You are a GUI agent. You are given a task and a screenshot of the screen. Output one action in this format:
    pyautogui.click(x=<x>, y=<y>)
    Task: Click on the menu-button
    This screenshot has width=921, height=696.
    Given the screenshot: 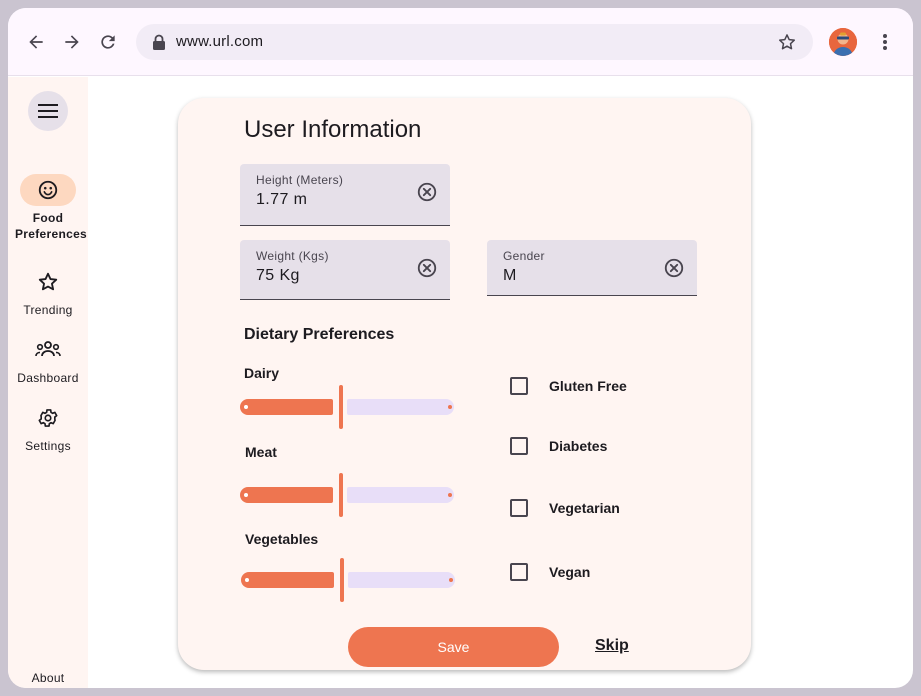 What is the action you would take?
    pyautogui.click(x=48, y=111)
    